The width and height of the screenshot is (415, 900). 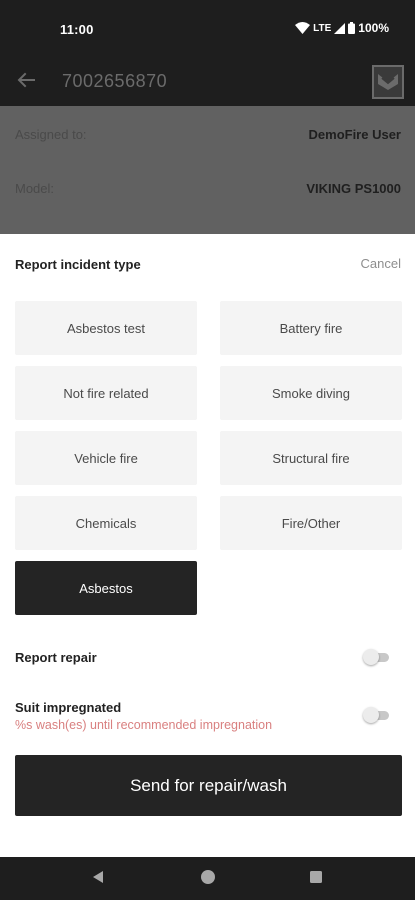 I want to click on model-label: Model:, so click(x=35, y=188).